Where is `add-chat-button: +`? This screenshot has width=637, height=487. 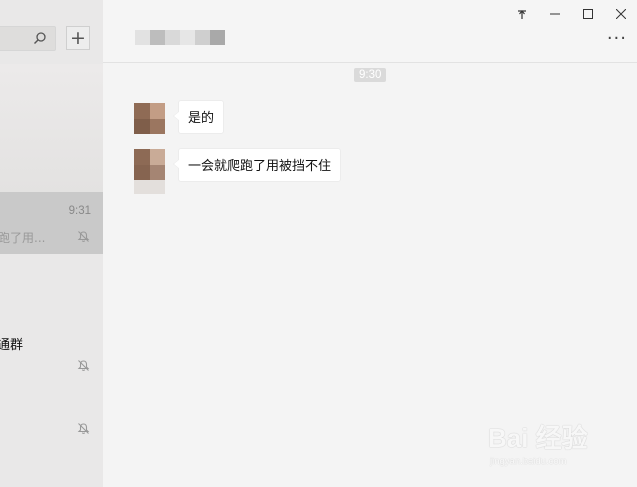 add-chat-button: + is located at coordinates (78, 38).